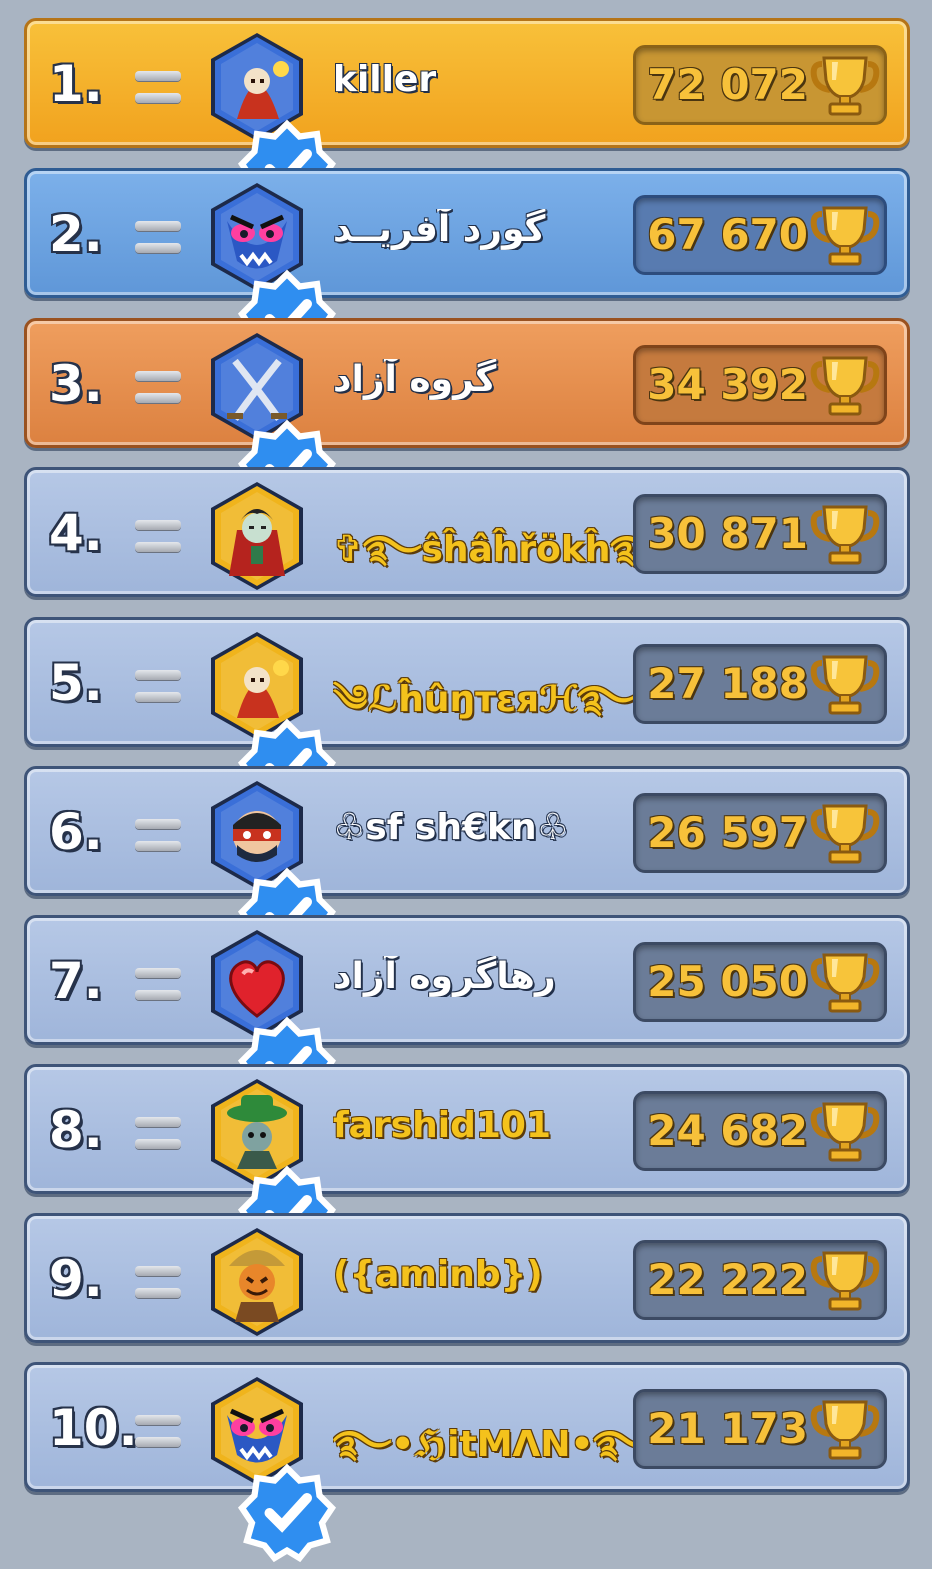  Describe the element at coordinates (727, 1428) in the screenshot. I see `trophy-score: 21 173` at that location.